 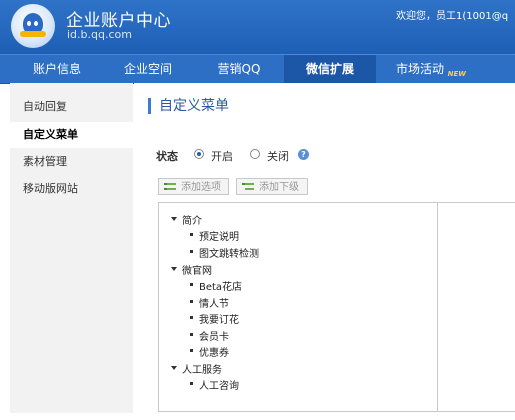 What do you see at coordinates (36, 23) in the screenshot?
I see `logo-eye-right` at bounding box center [36, 23].